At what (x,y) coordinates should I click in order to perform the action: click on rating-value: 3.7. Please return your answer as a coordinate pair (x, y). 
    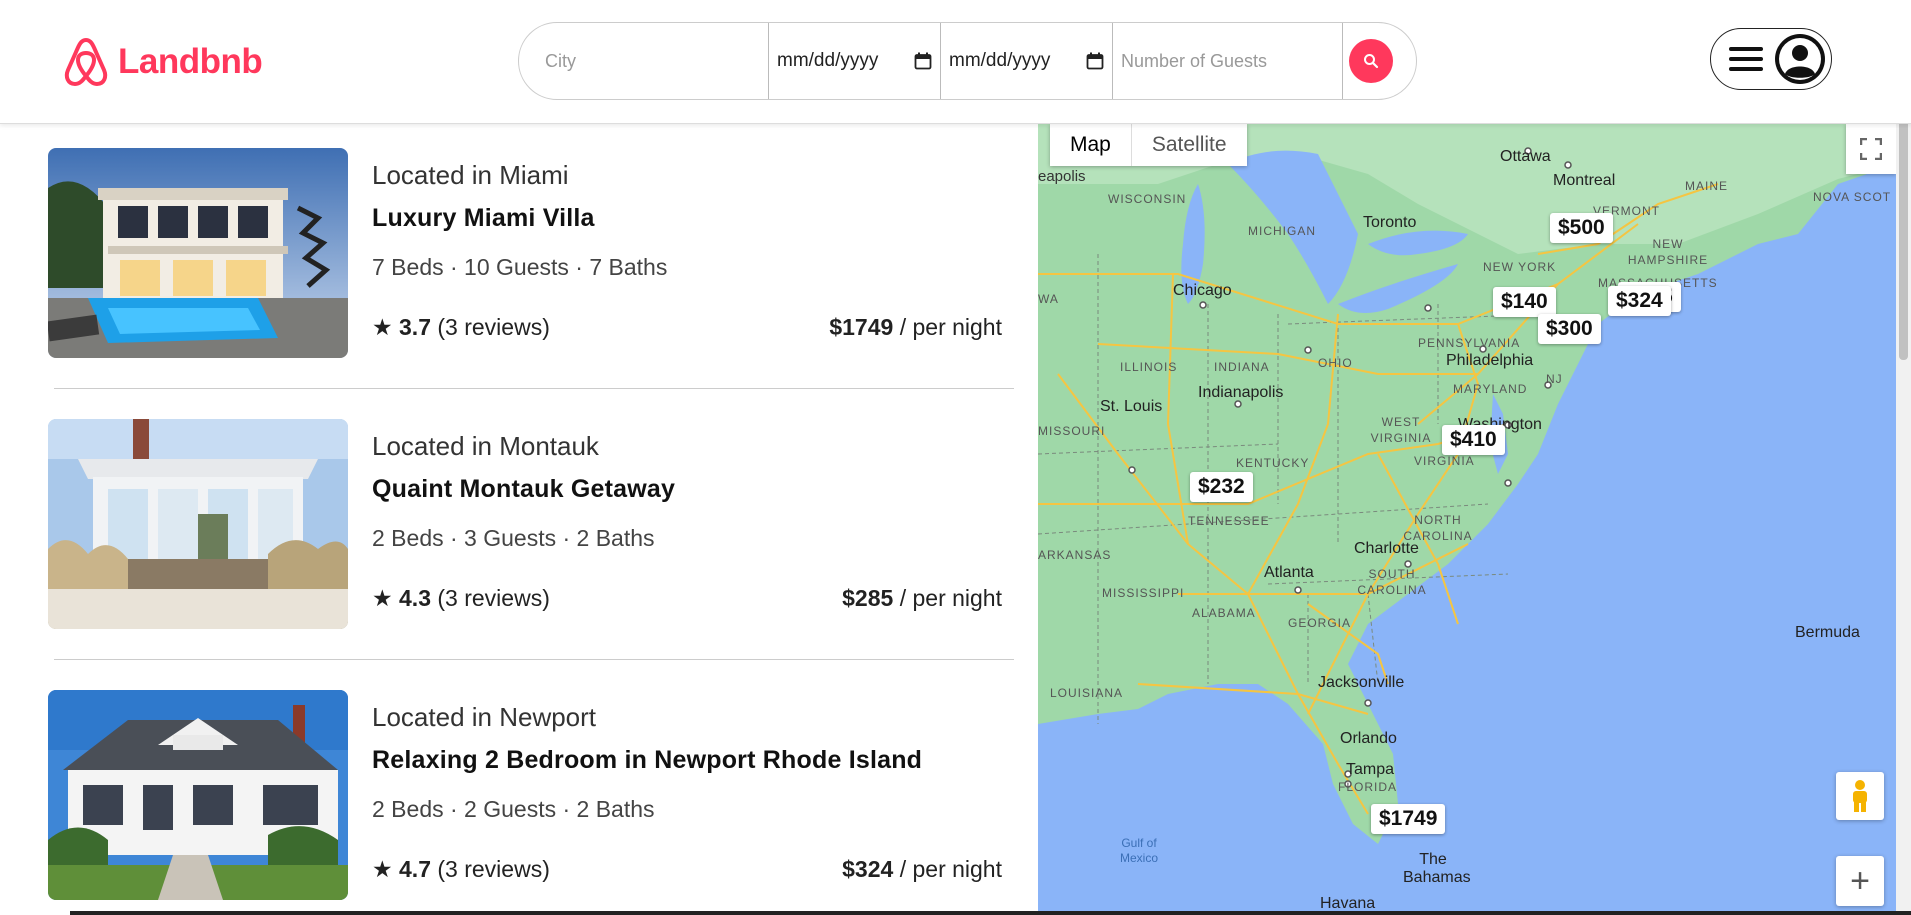
    Looking at the image, I should click on (415, 327).